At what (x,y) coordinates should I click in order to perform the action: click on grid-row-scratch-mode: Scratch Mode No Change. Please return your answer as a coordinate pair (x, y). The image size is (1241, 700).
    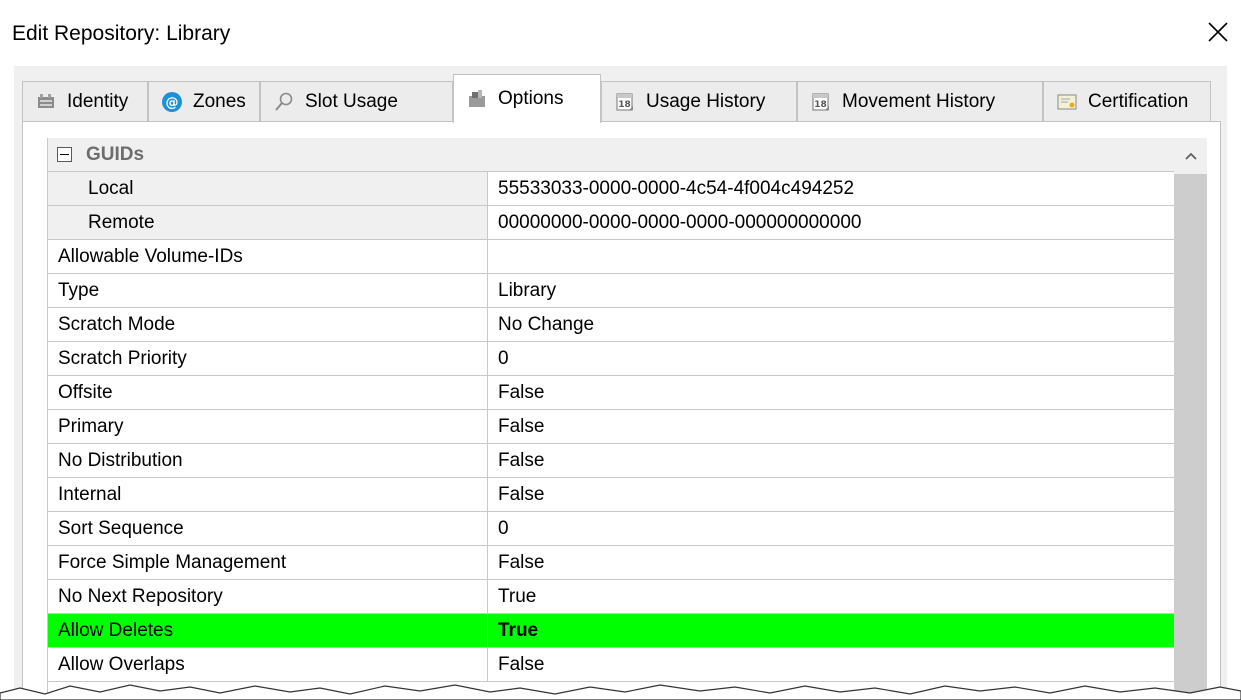
    Looking at the image, I should click on (611, 325).